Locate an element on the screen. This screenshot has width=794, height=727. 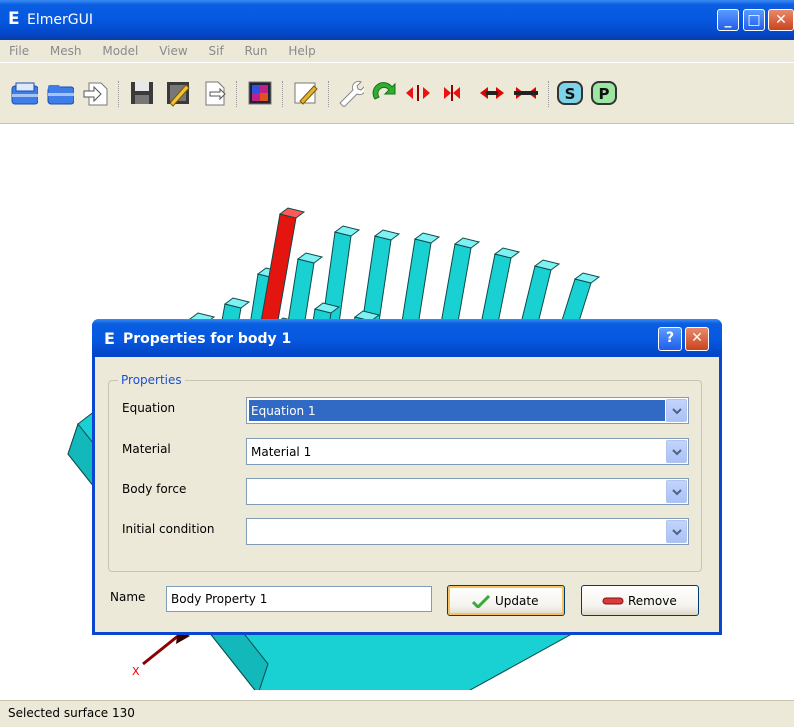
update-button: Update is located at coordinates (506, 600).